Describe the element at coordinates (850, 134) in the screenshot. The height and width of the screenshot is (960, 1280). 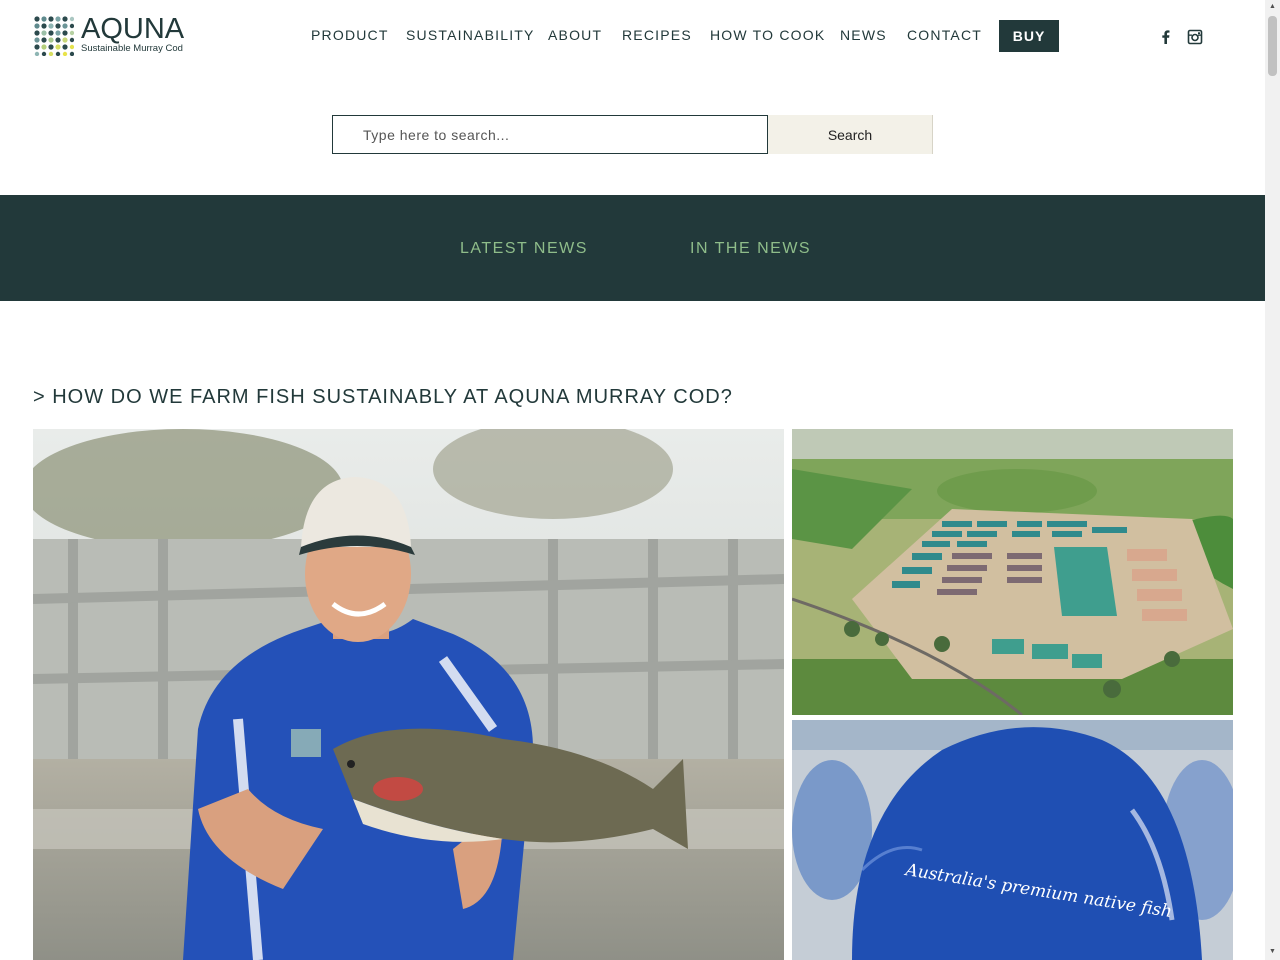
I see `search-button: Search` at that location.